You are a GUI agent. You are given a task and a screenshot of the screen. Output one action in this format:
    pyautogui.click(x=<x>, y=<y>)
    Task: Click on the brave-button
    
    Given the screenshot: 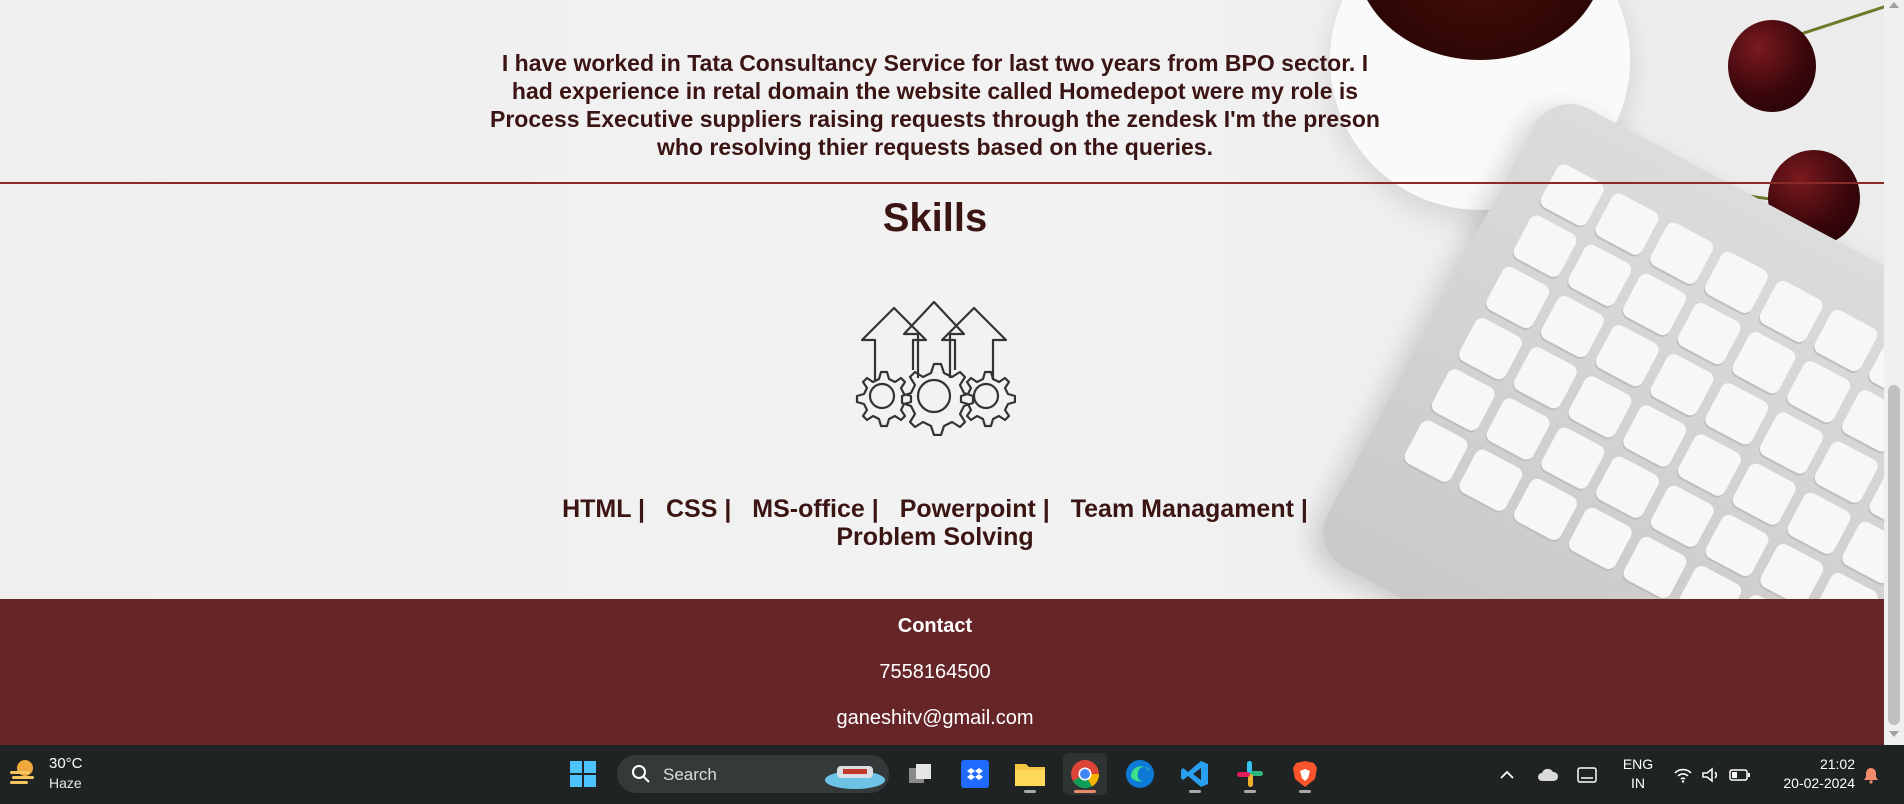 What is the action you would take?
    pyautogui.click(x=1305, y=774)
    